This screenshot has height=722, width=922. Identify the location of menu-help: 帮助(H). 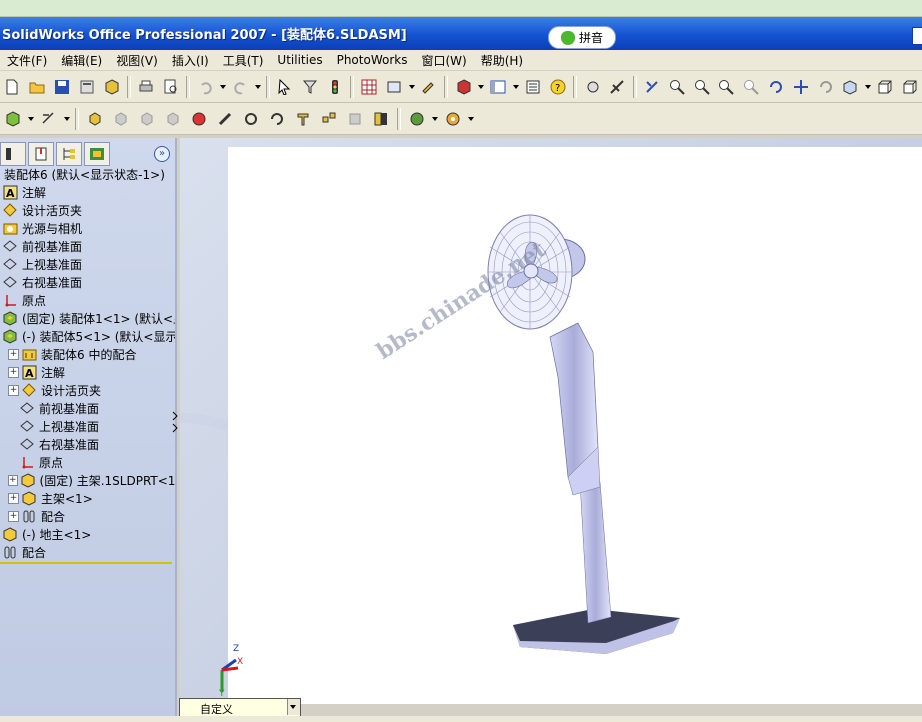
(502, 60).